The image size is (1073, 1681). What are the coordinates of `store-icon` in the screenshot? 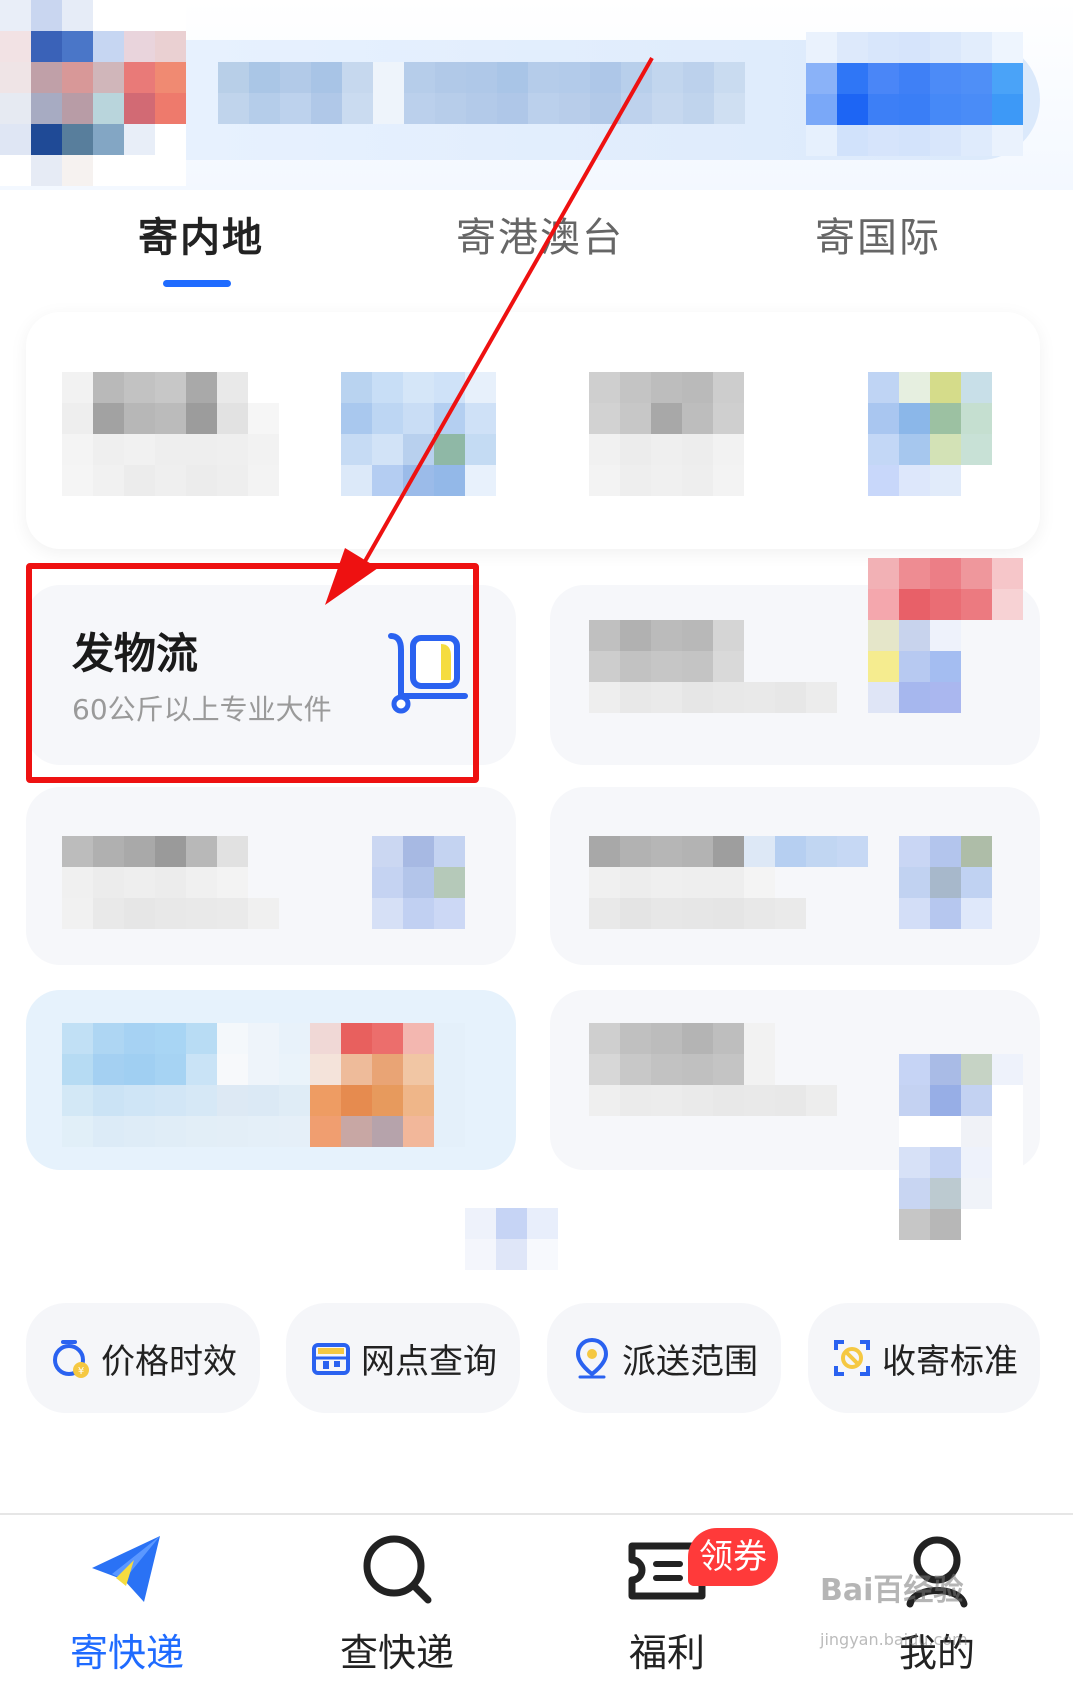 It's located at (331, 1359).